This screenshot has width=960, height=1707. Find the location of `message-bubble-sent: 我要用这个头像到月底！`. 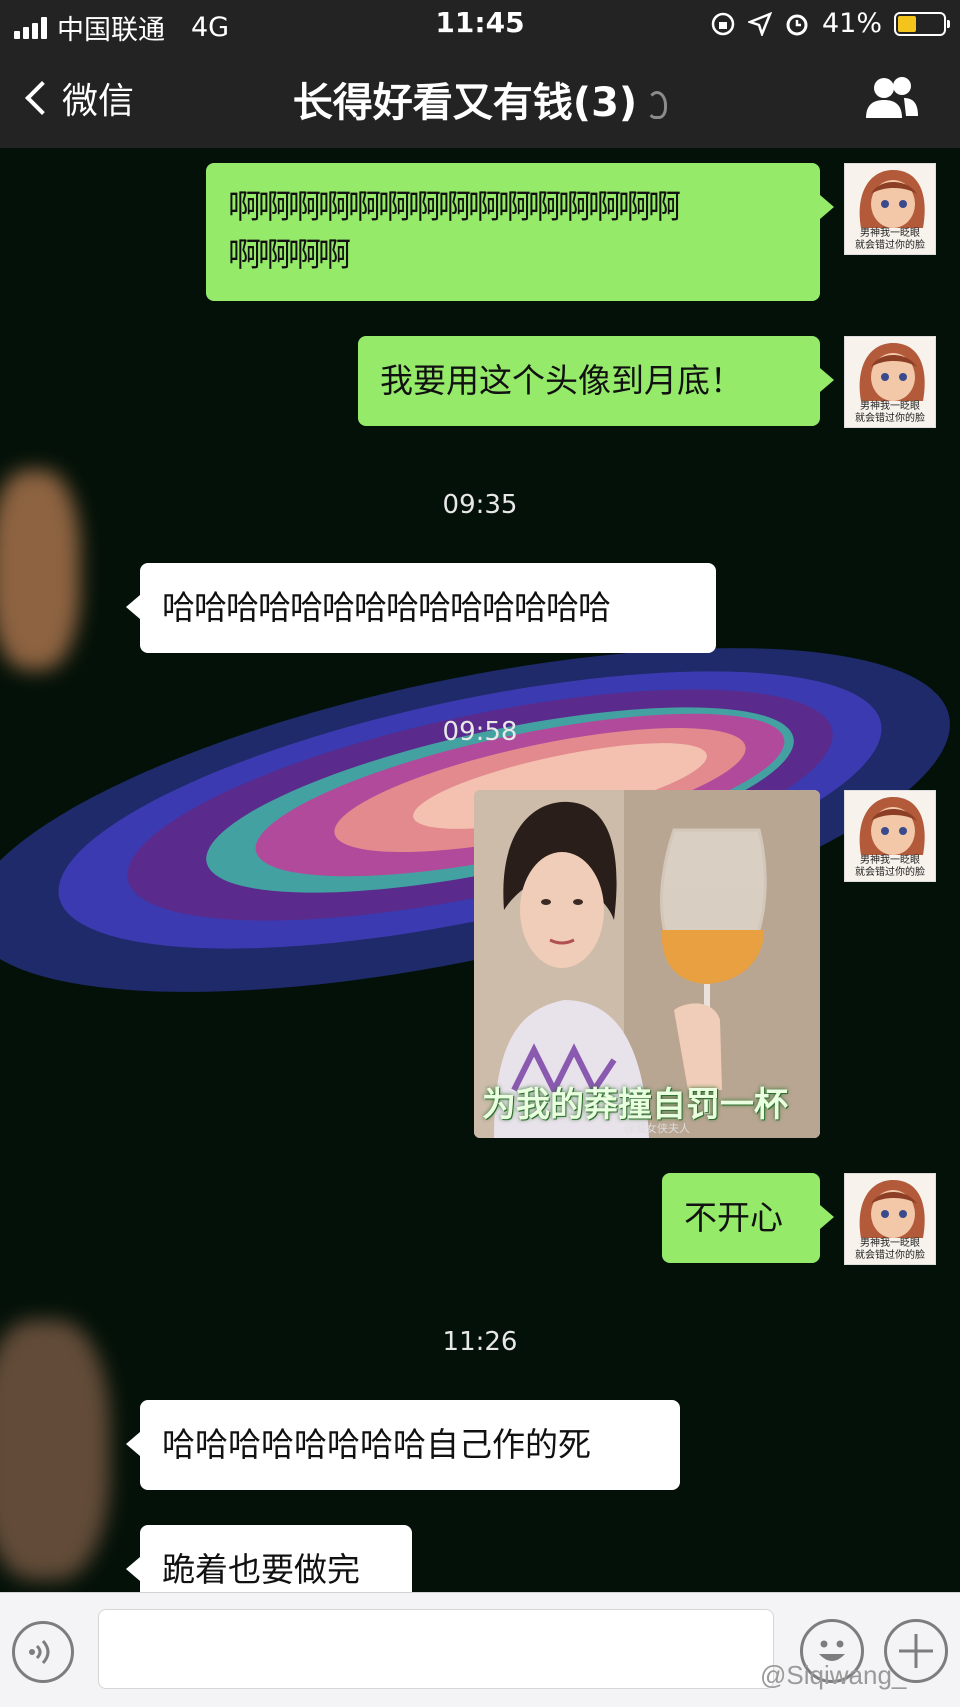

message-bubble-sent: 我要用这个头像到月底！ is located at coordinates (596, 381).